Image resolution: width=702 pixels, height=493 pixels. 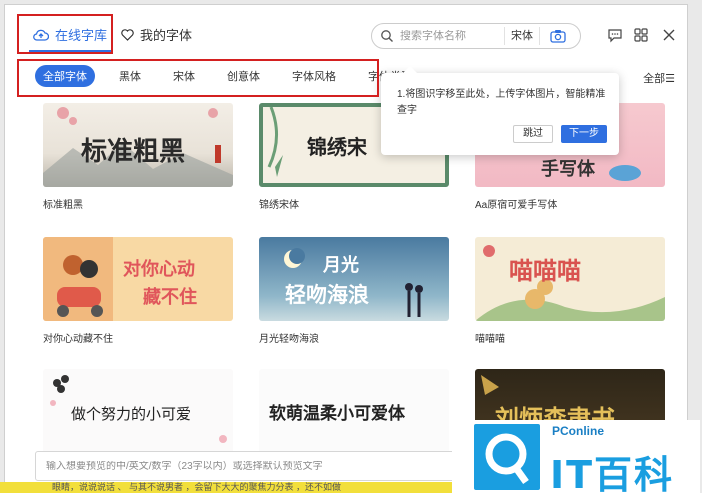 I want to click on font-preview-thumbnail: 做个努力的小可爱, so click(x=138, y=411).